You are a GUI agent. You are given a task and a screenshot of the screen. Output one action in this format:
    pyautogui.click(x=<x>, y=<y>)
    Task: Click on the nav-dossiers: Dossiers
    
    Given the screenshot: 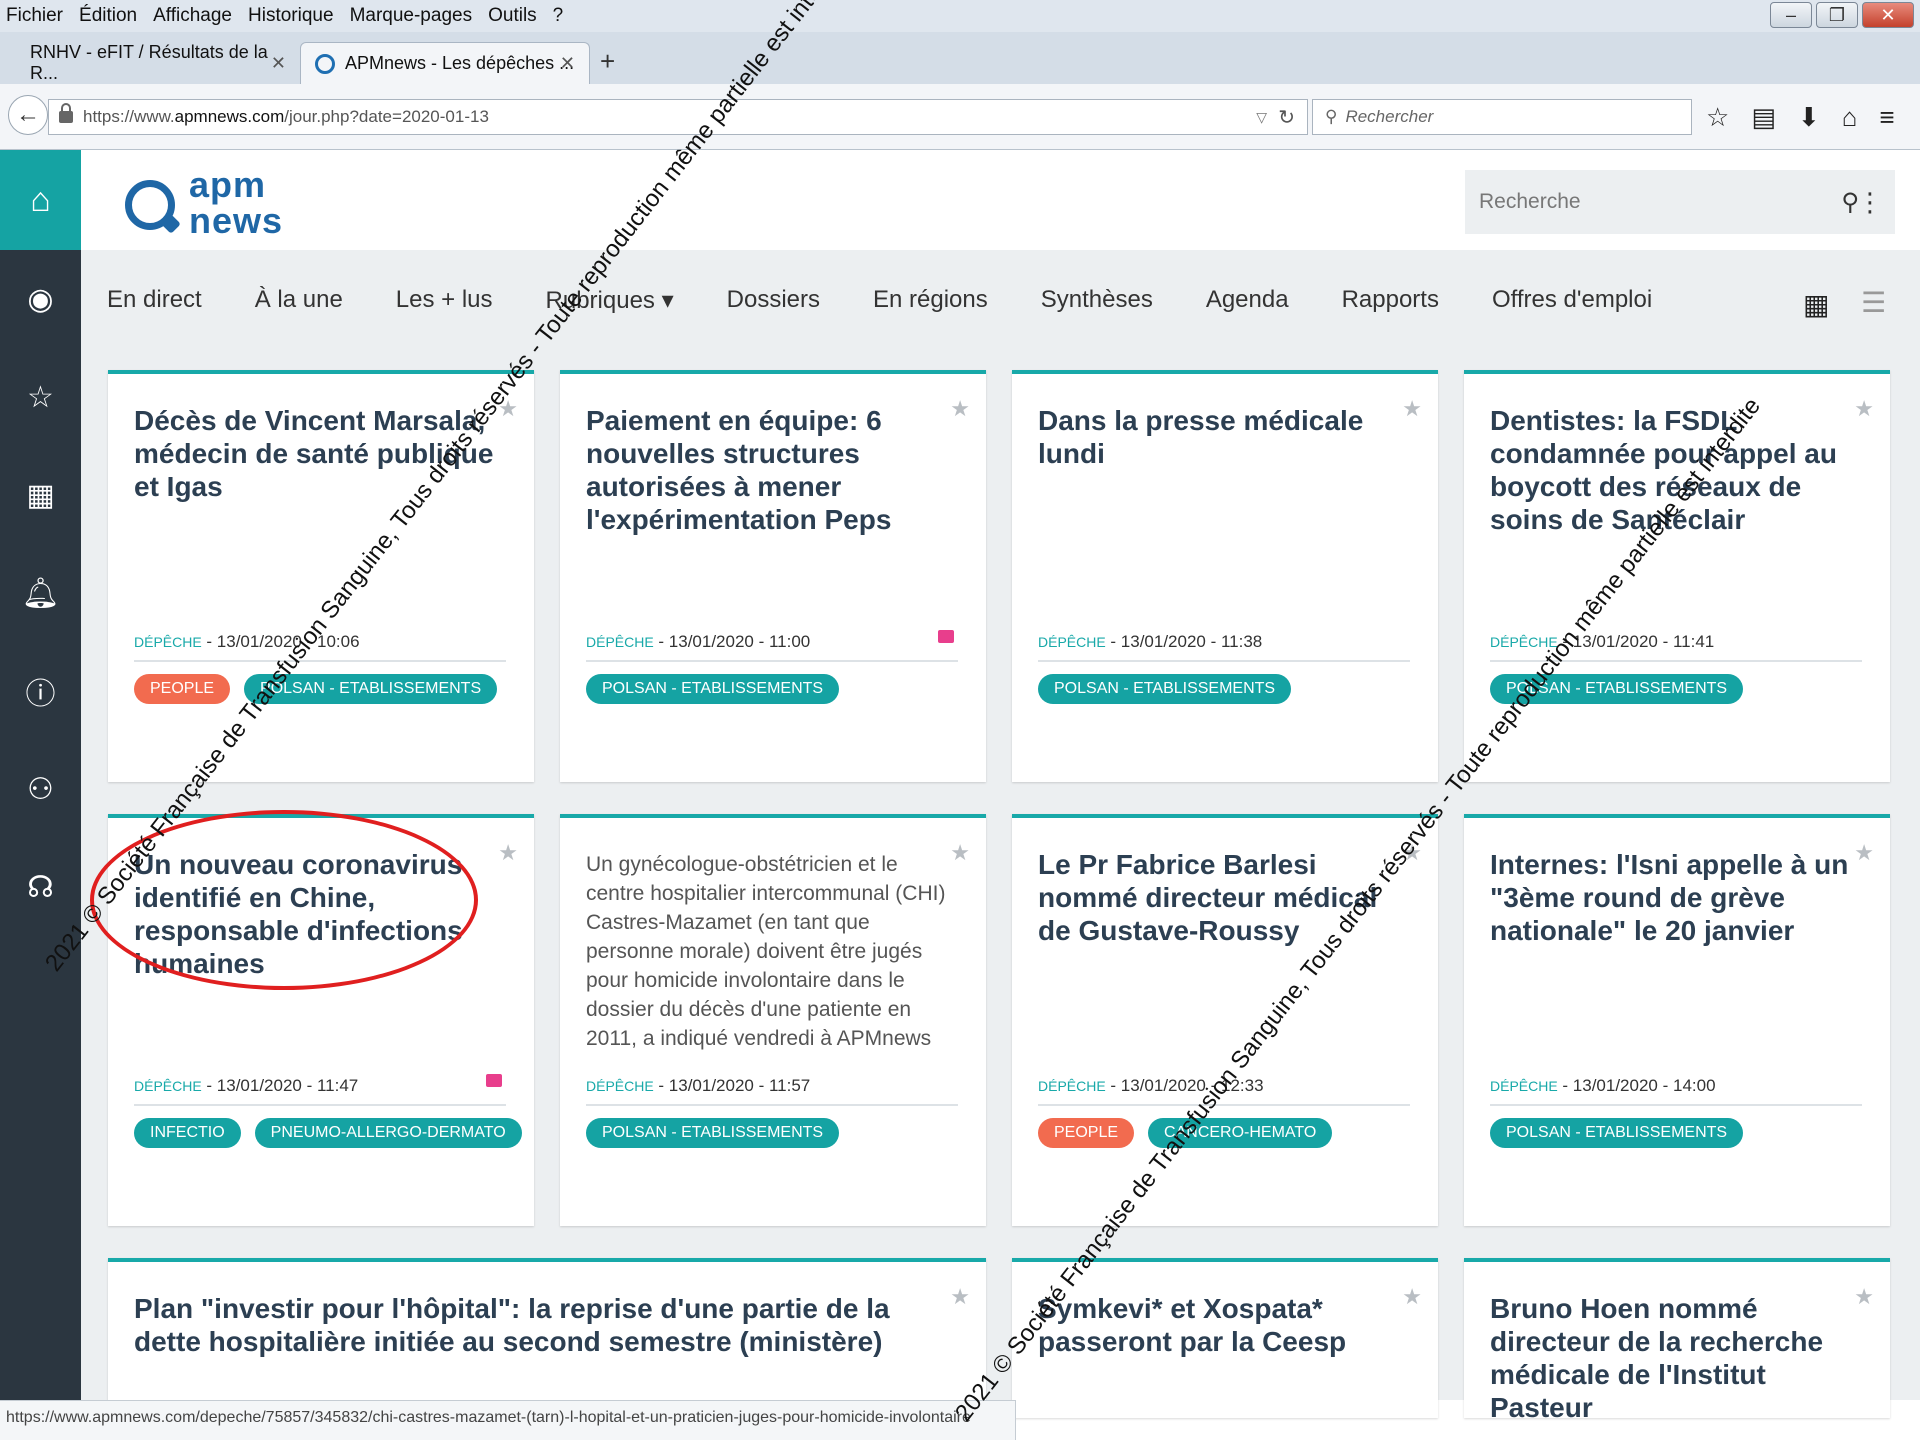 What is the action you would take?
    pyautogui.click(x=773, y=300)
    